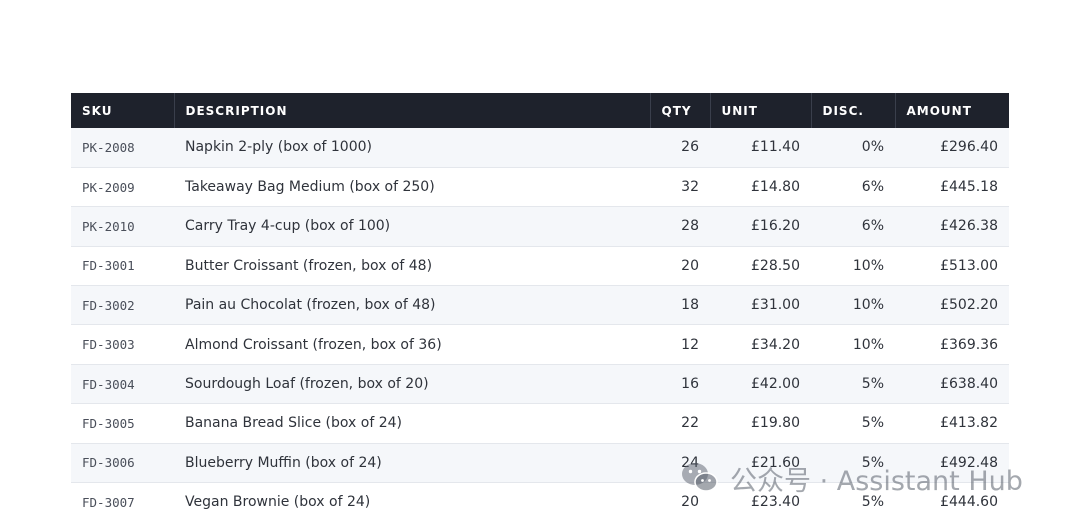 Image resolution: width=1080 pixels, height=520 pixels. I want to click on cell-unit: £23.40, so click(775, 502).